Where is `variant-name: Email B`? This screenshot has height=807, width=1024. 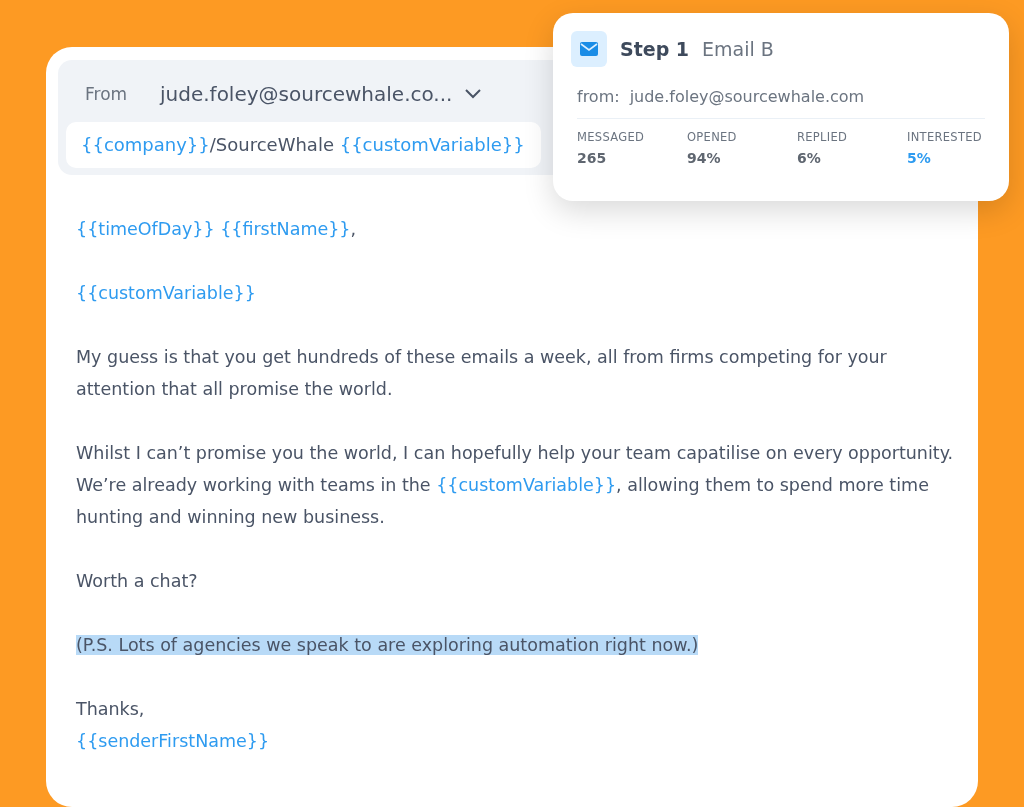
variant-name: Email B is located at coordinates (738, 49).